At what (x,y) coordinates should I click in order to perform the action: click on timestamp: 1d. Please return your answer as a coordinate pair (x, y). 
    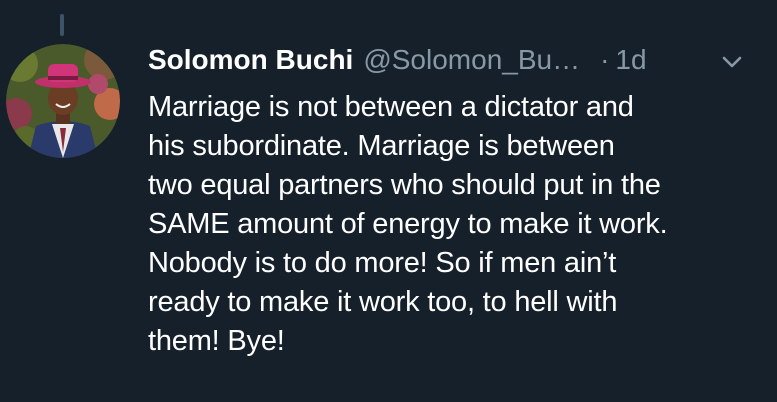
    Looking at the image, I should click on (630, 60).